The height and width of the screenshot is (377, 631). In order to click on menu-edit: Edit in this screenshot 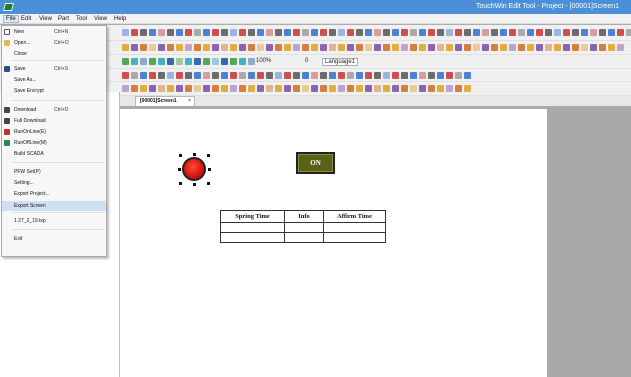, I will do `click(26, 19)`.